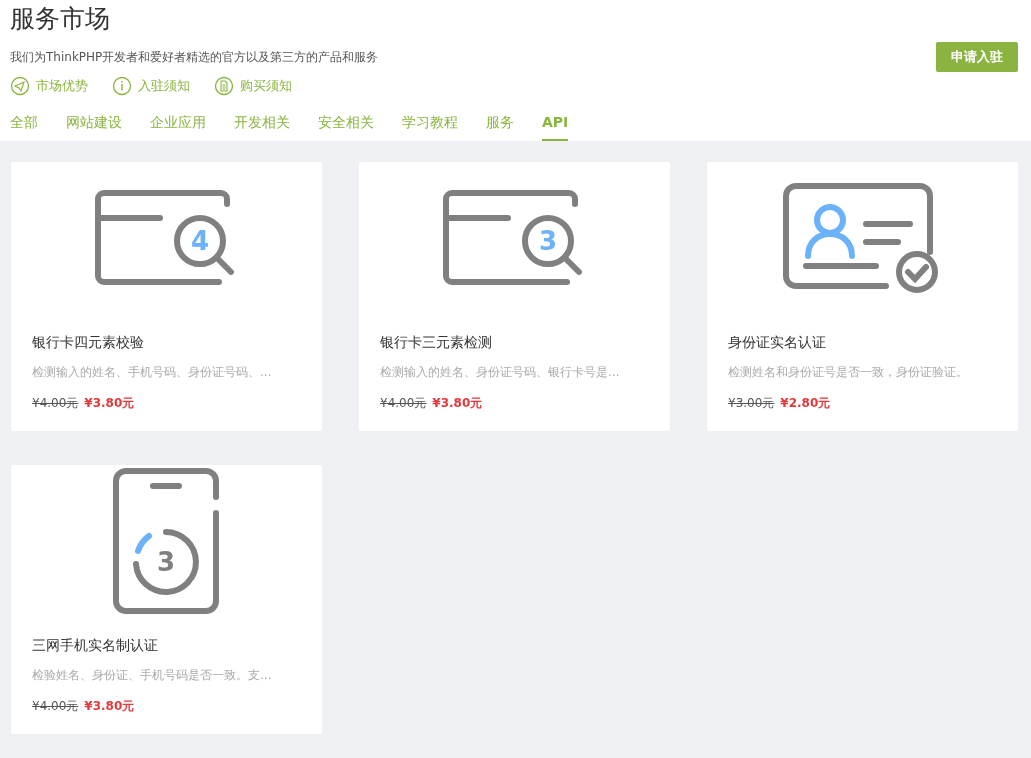 The image size is (1031, 758). What do you see at coordinates (253, 85) in the screenshot?
I see `info-link: 购买须知` at bounding box center [253, 85].